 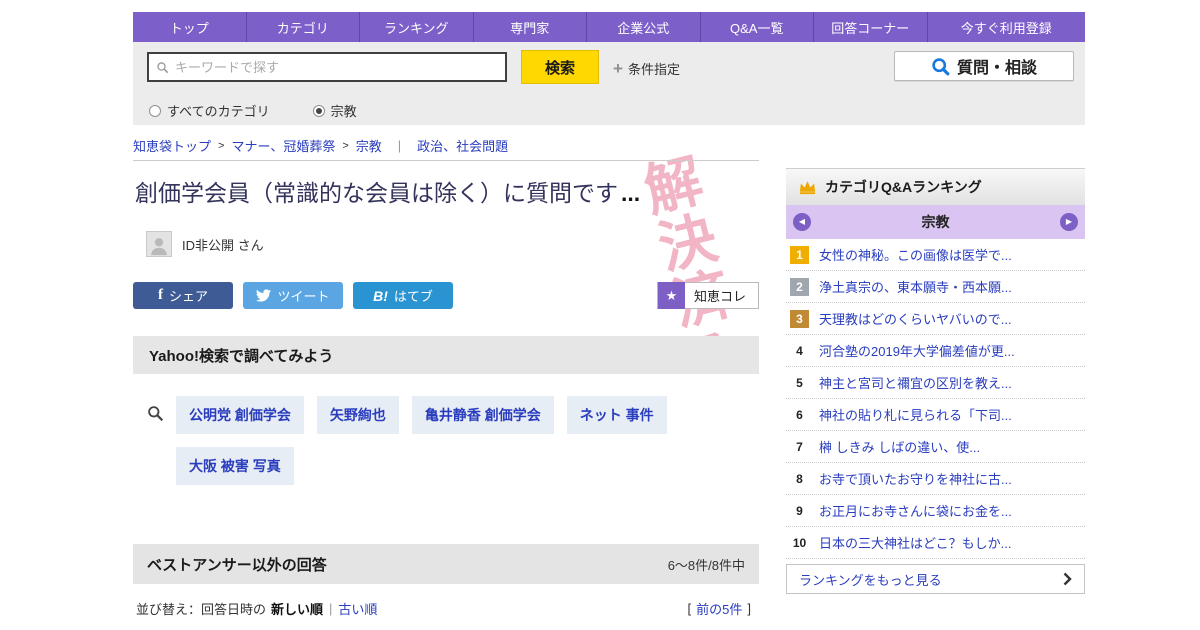 What do you see at coordinates (482, 415) in the screenshot?
I see `keyword-chip: 亀井静香 創価学会` at bounding box center [482, 415].